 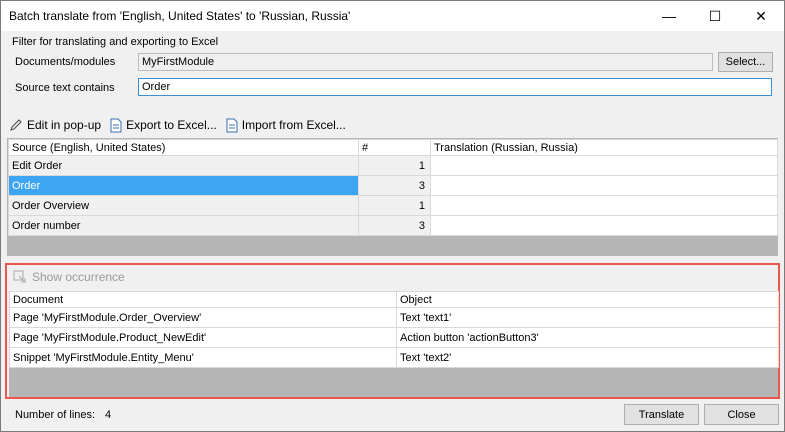 What do you see at coordinates (64, 125) in the screenshot?
I see `edit-in-popup-label: Edit in pop-up` at bounding box center [64, 125].